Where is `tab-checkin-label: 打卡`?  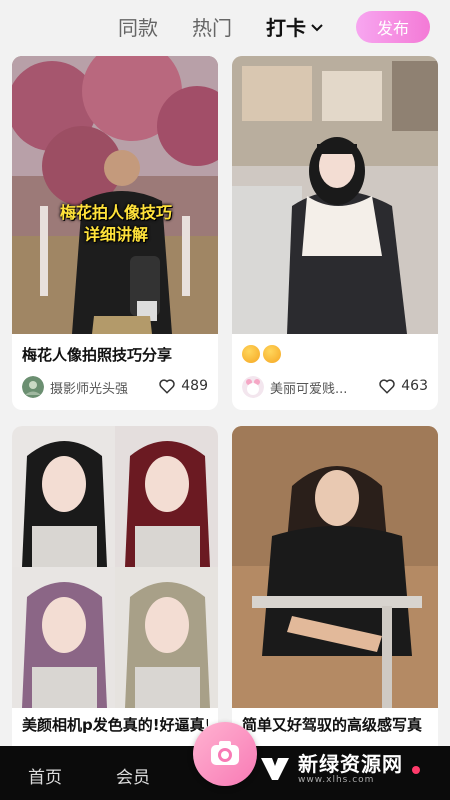
tab-checkin-label: 打卡 is located at coordinates (286, 28).